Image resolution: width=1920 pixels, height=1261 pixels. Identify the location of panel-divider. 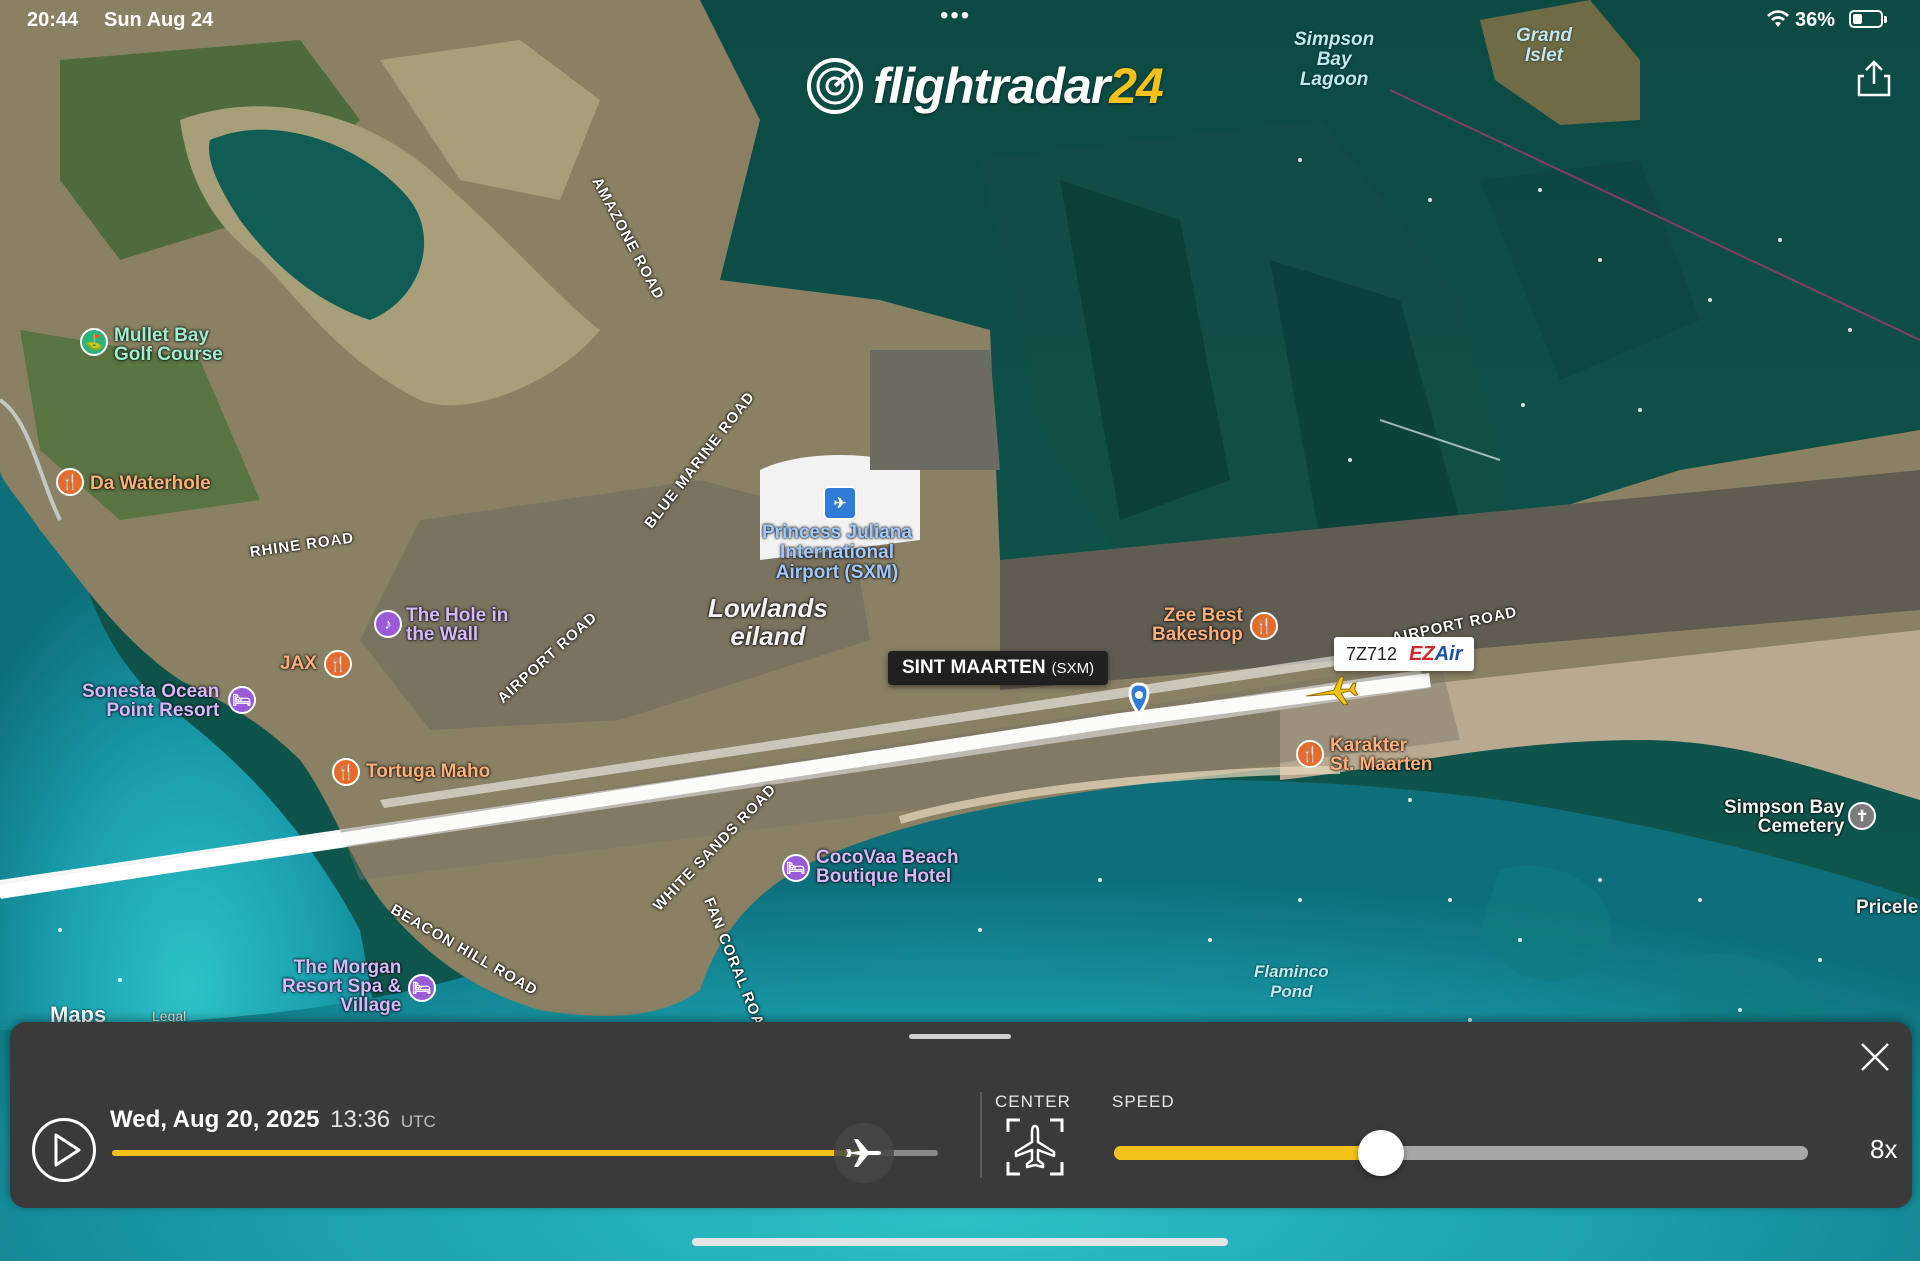
(981, 1135).